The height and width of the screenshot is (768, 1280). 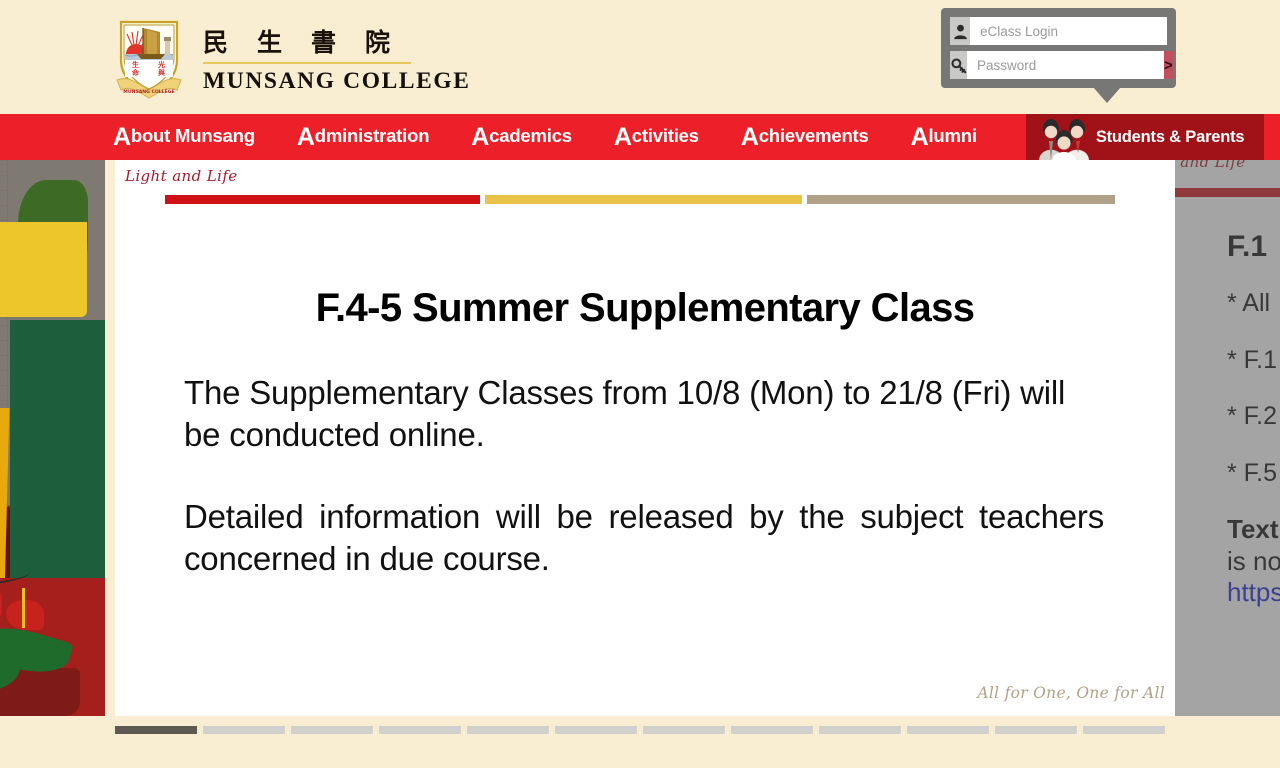 What do you see at coordinates (813, 135) in the screenshot?
I see `nav-item-label: chievements` at bounding box center [813, 135].